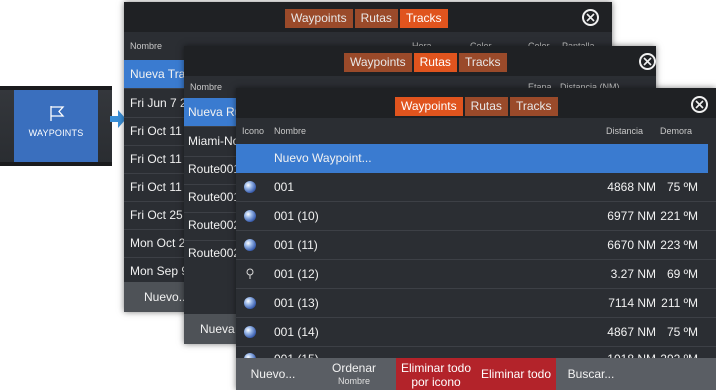  Describe the element at coordinates (476, 187) in the screenshot. I see `table-row: 001 4868 NM 75 ºM` at that location.